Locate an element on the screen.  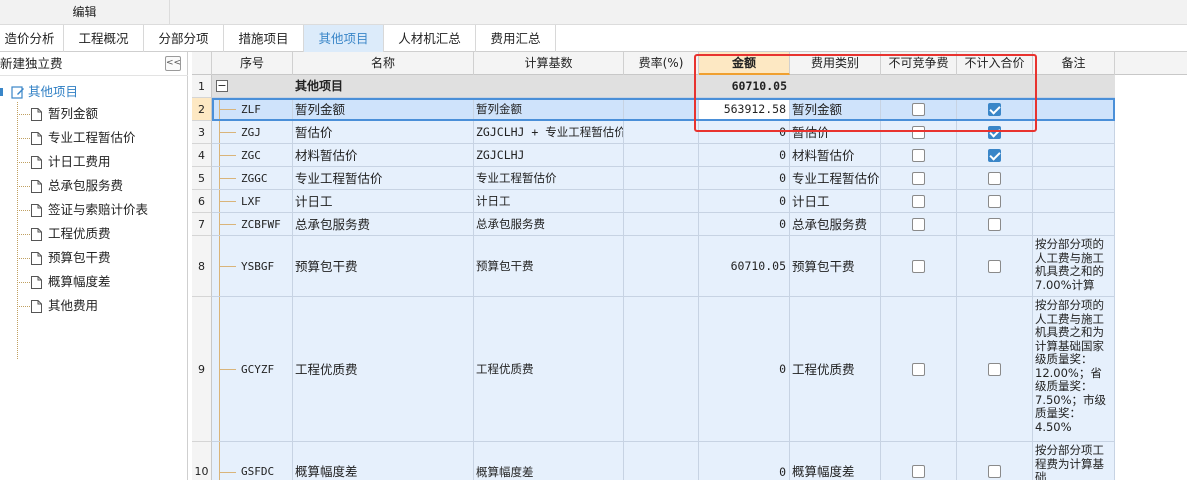
cell-category: 总承包服务费 is located at coordinates (835, 224).